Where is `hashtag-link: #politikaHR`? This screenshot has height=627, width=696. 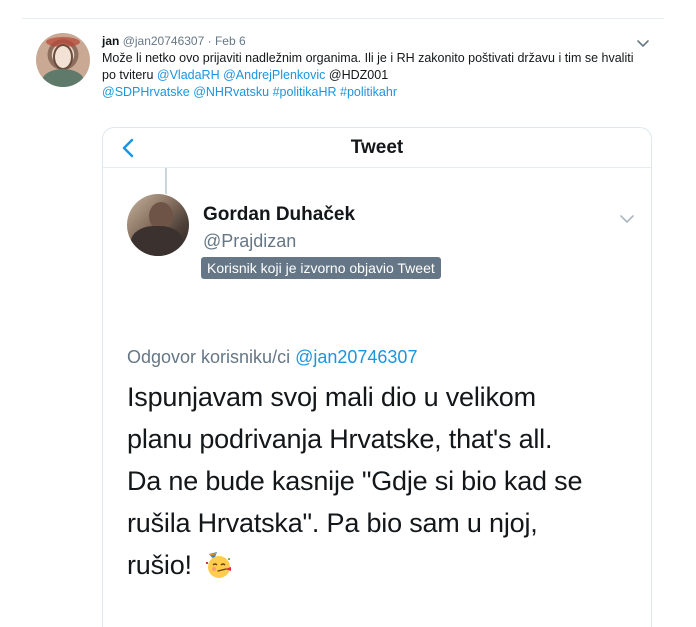 hashtag-link: #politikaHR is located at coordinates (305, 92).